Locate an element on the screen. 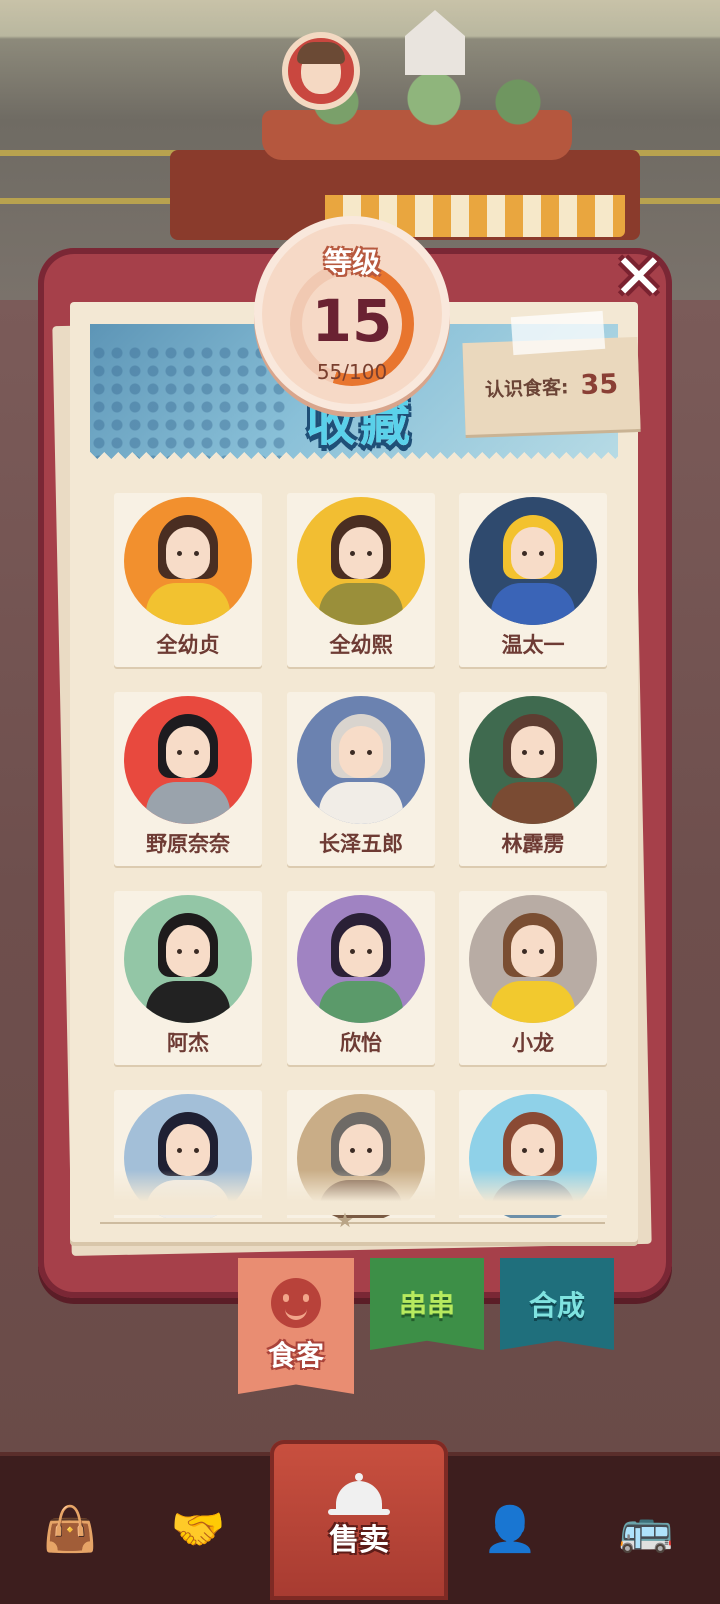  tab-craft-label: 合成 is located at coordinates (556, 1305).